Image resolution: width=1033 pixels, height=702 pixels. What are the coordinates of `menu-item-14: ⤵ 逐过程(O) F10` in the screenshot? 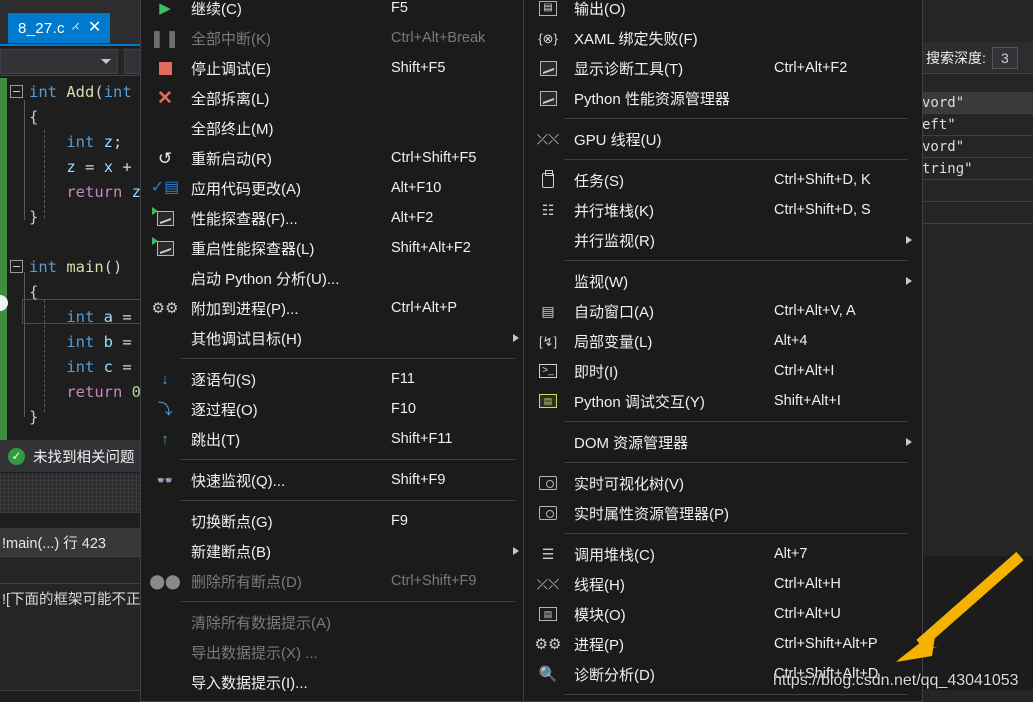 It's located at (335, 409).